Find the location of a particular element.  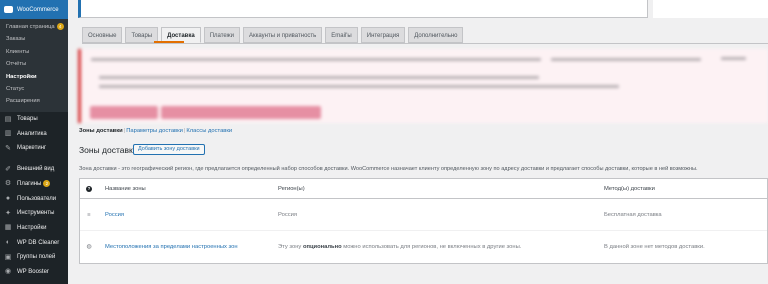

sidebar-item-products: ▤ Товары is located at coordinates (34, 119).